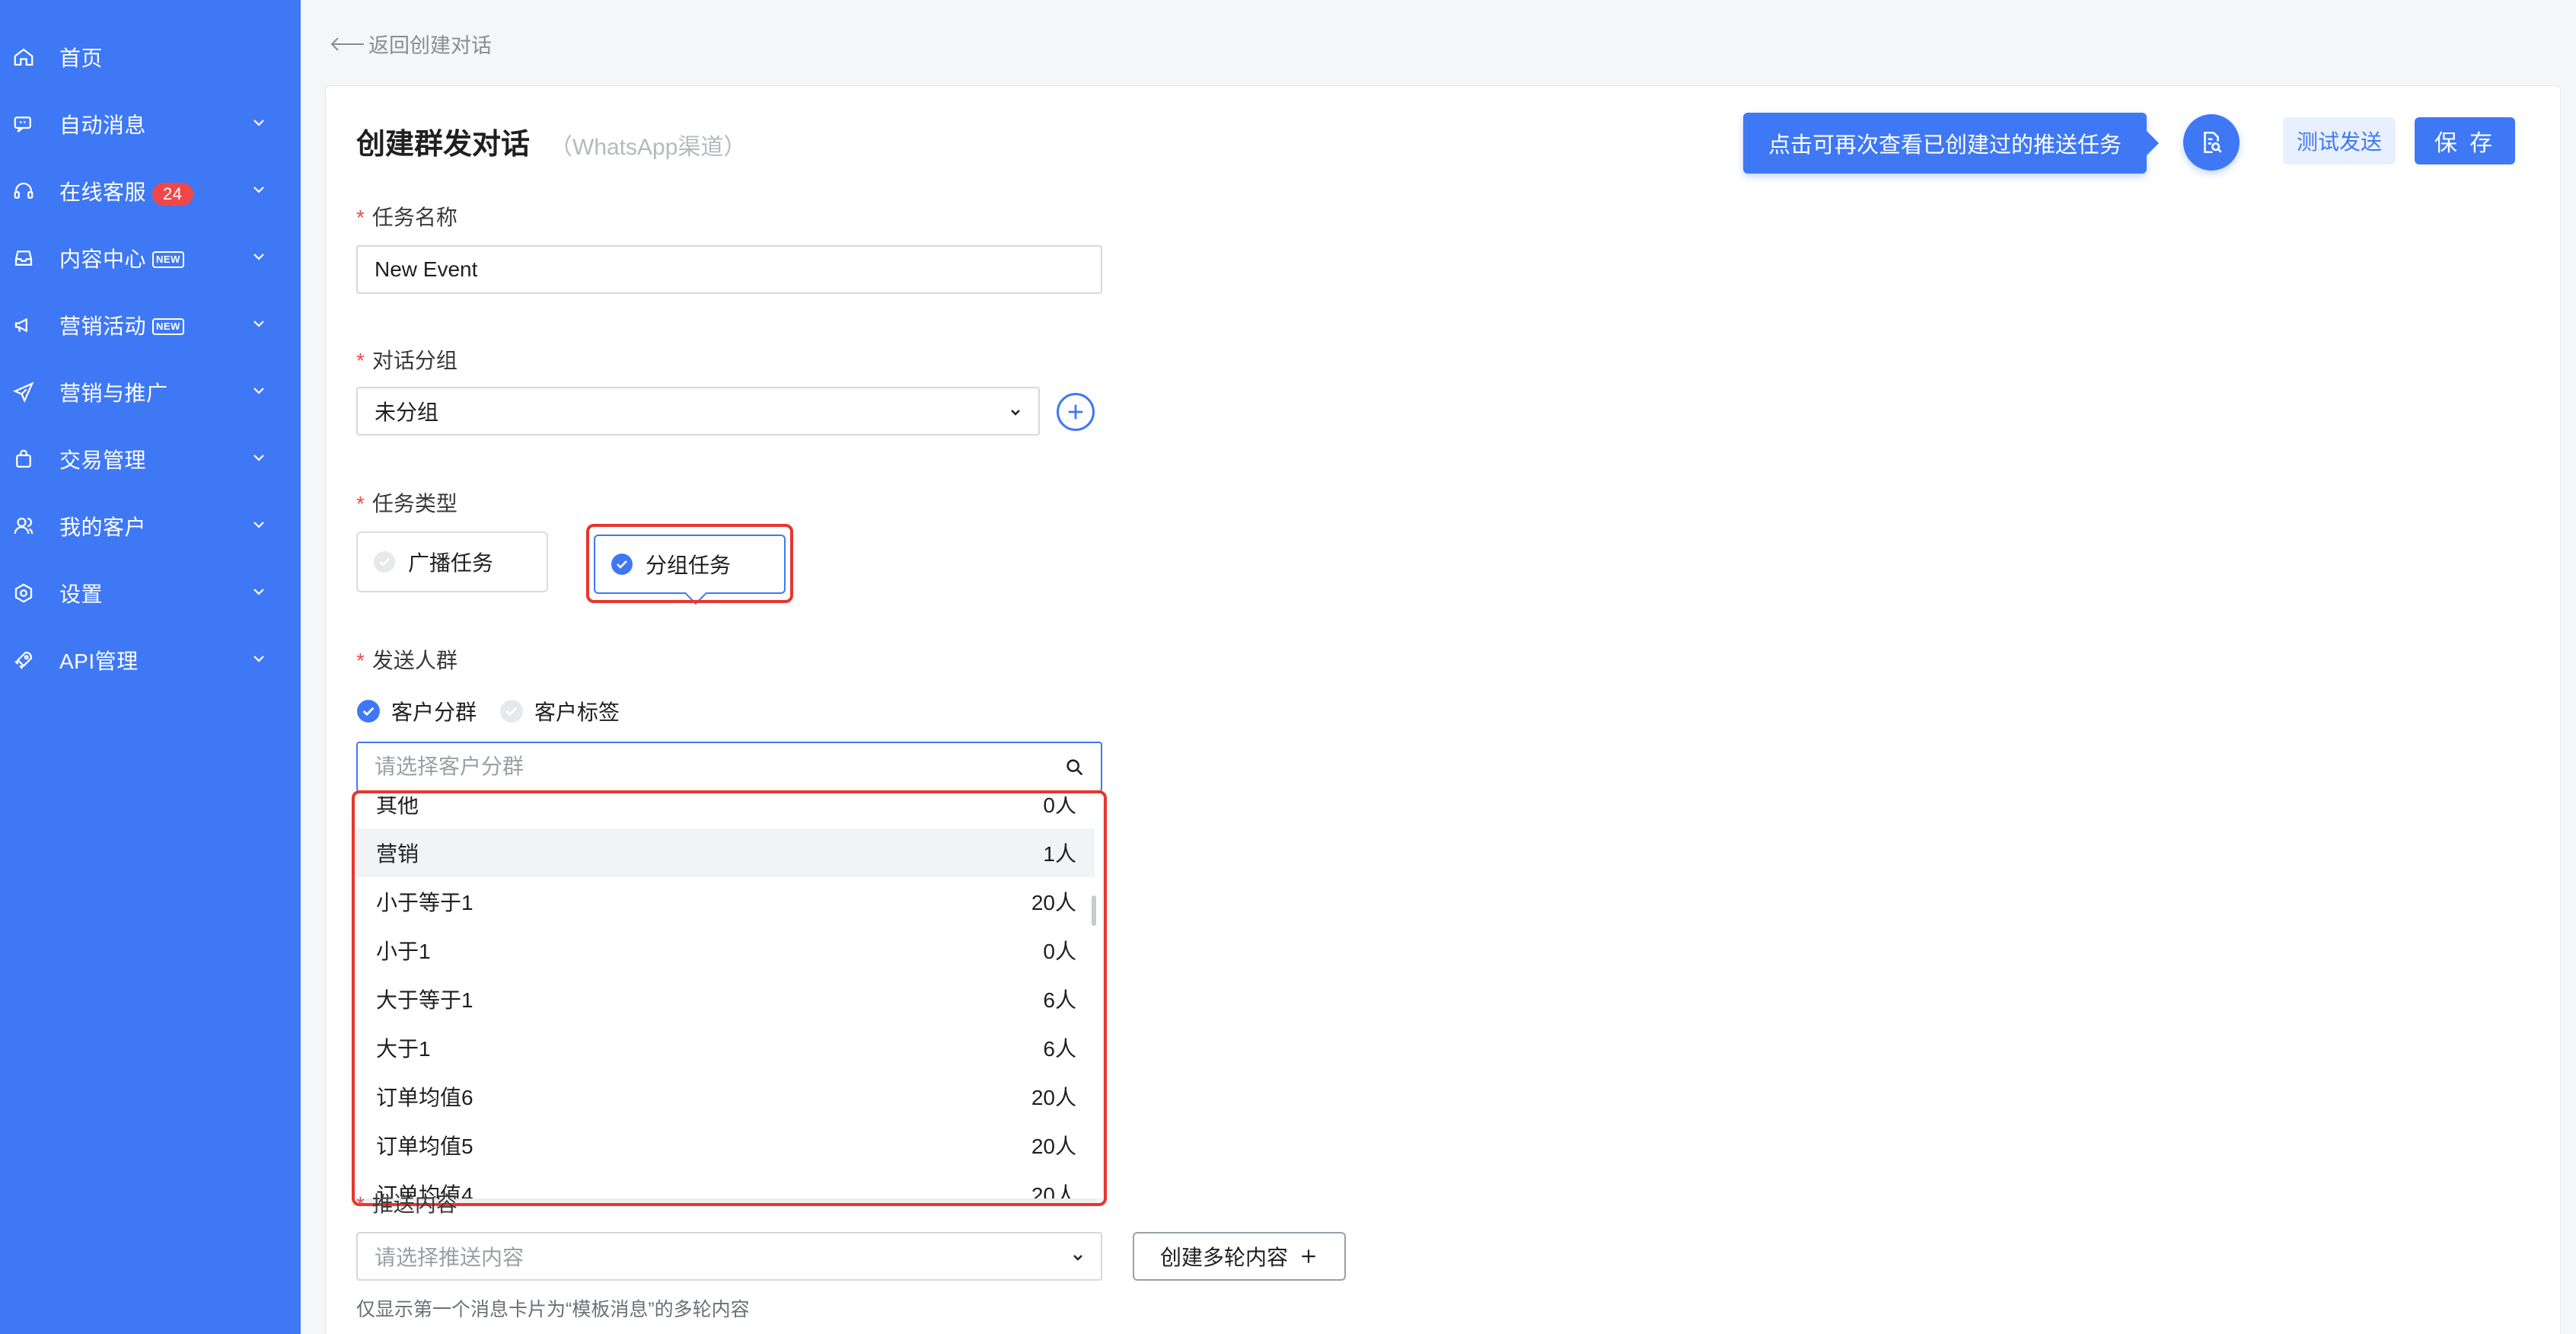 The image size is (2576, 1334). What do you see at coordinates (24, 660) in the screenshot?
I see `rocket-icon` at bounding box center [24, 660].